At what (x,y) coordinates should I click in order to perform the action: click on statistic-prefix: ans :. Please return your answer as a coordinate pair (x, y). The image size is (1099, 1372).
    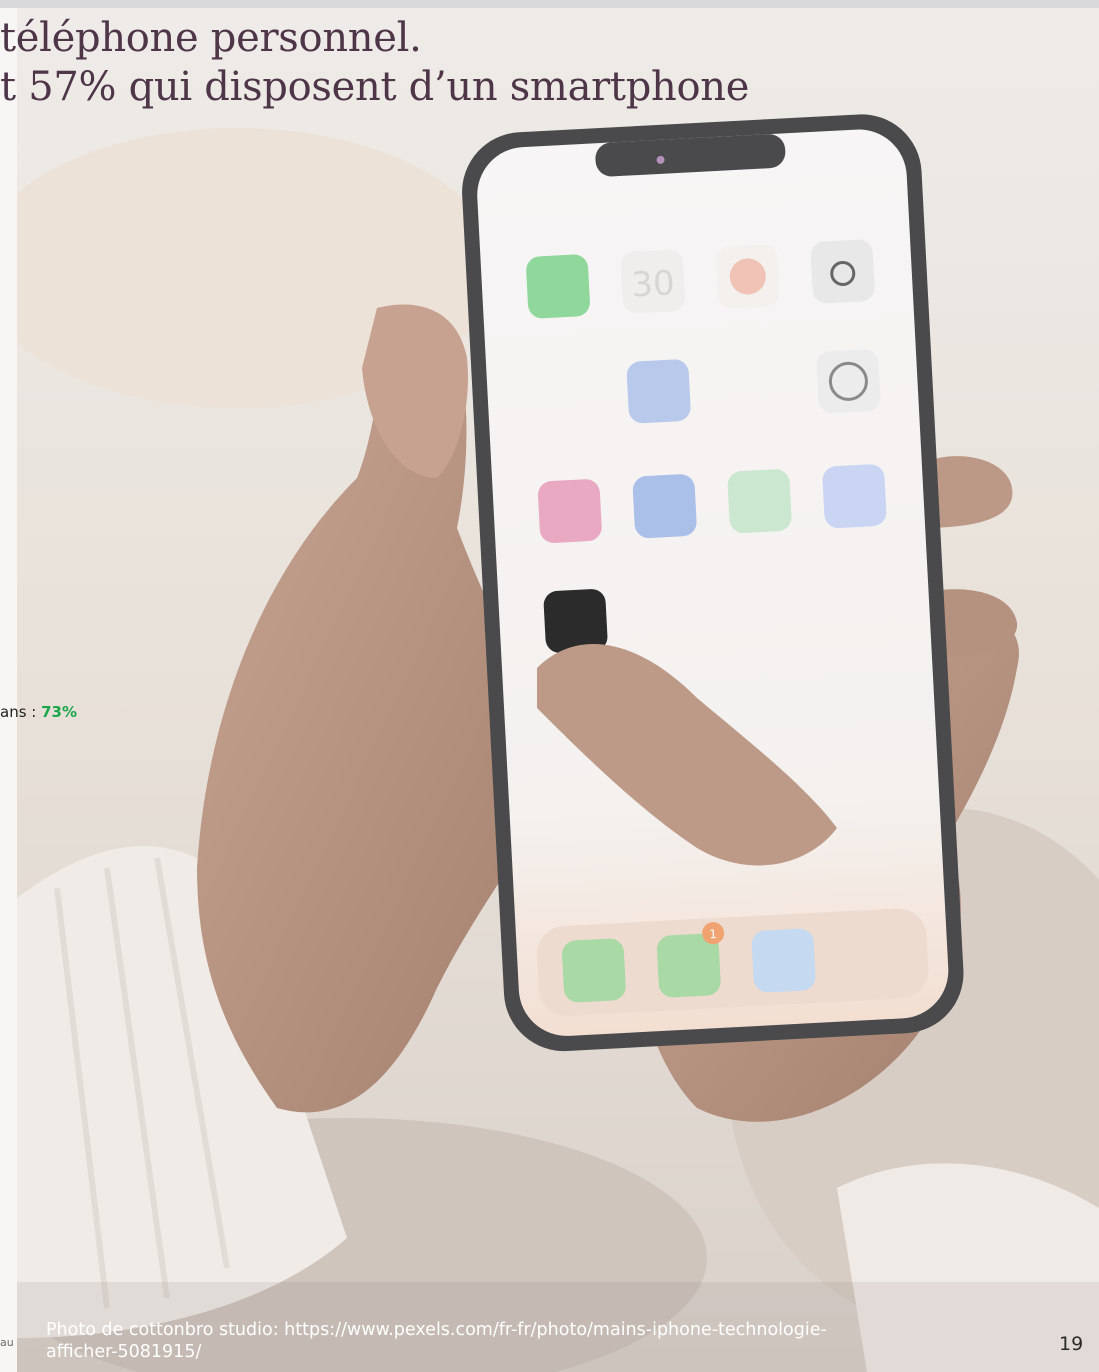
    Looking at the image, I should click on (21, 712).